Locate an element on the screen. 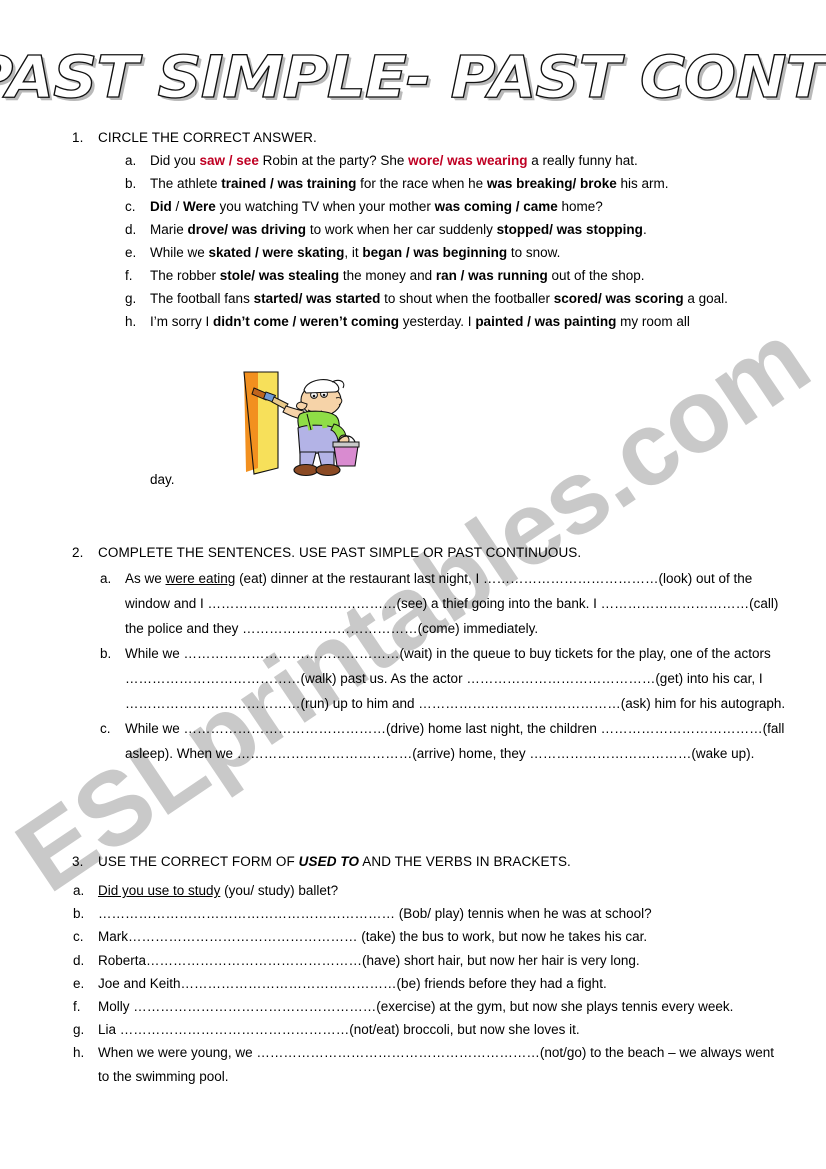  painter-clipart is located at coordinates (296, 424).